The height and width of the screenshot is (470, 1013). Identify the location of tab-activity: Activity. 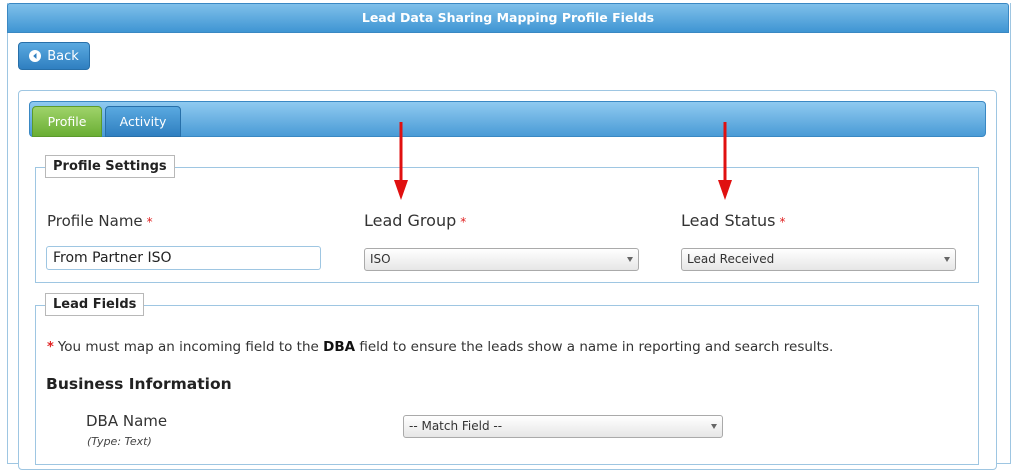
(143, 121).